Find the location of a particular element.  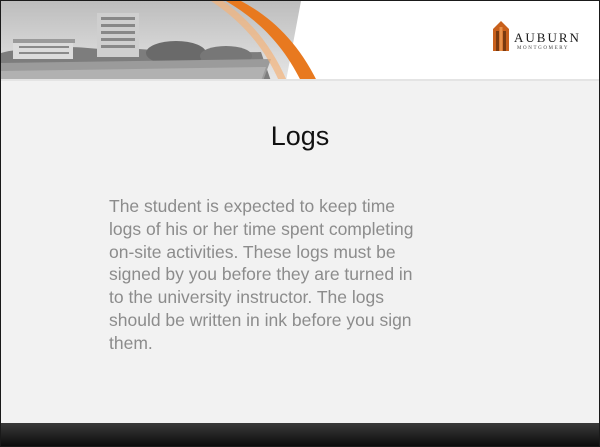

footer-band is located at coordinates (300, 434).